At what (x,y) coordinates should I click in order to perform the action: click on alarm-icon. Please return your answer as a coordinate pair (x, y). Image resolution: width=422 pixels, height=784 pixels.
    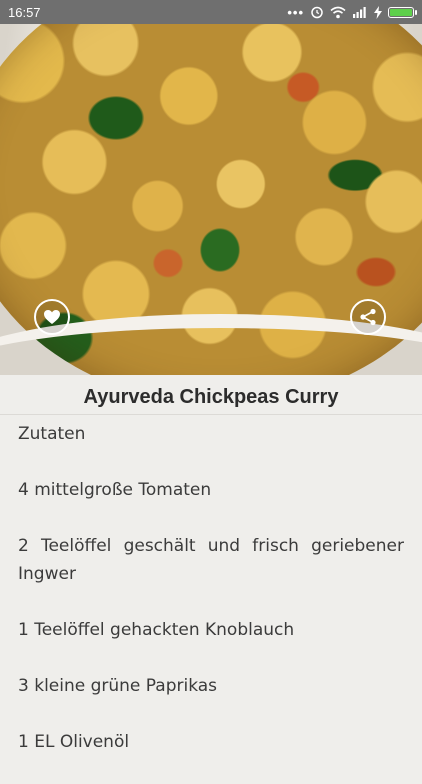
    Looking at the image, I should click on (317, 12).